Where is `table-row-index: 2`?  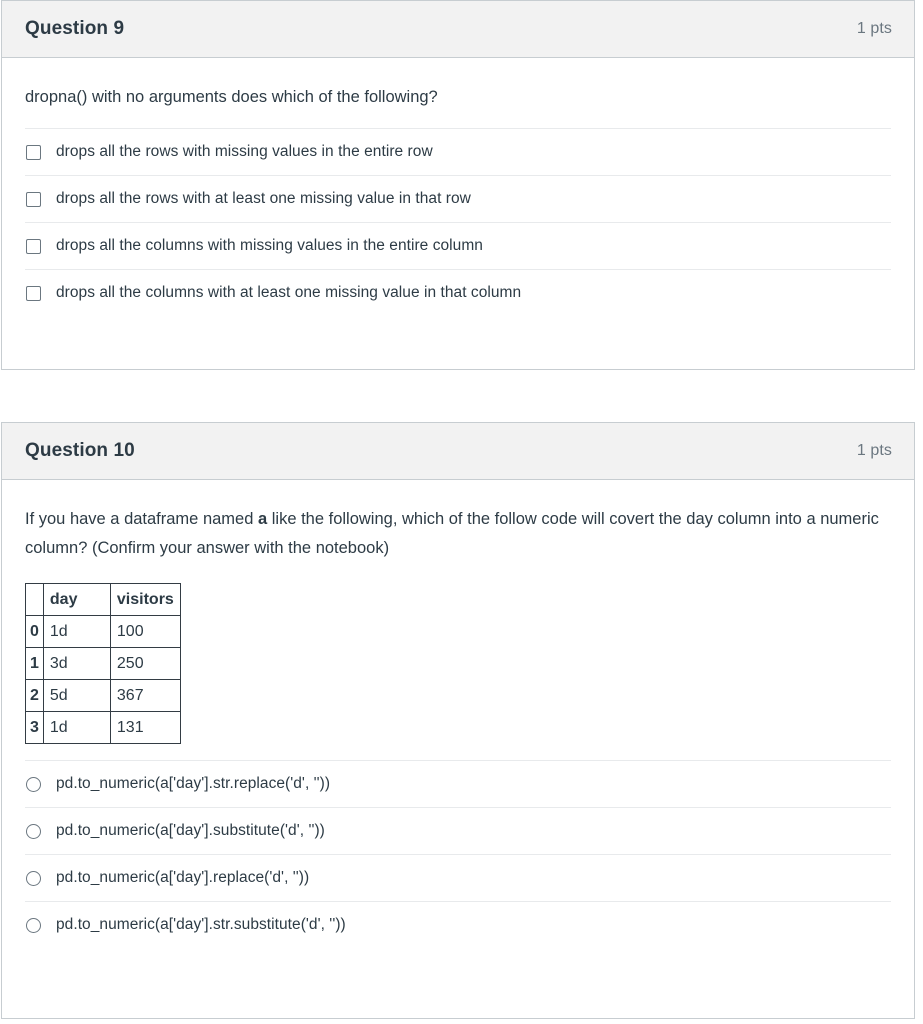
table-row-index: 2 is located at coordinates (34, 695).